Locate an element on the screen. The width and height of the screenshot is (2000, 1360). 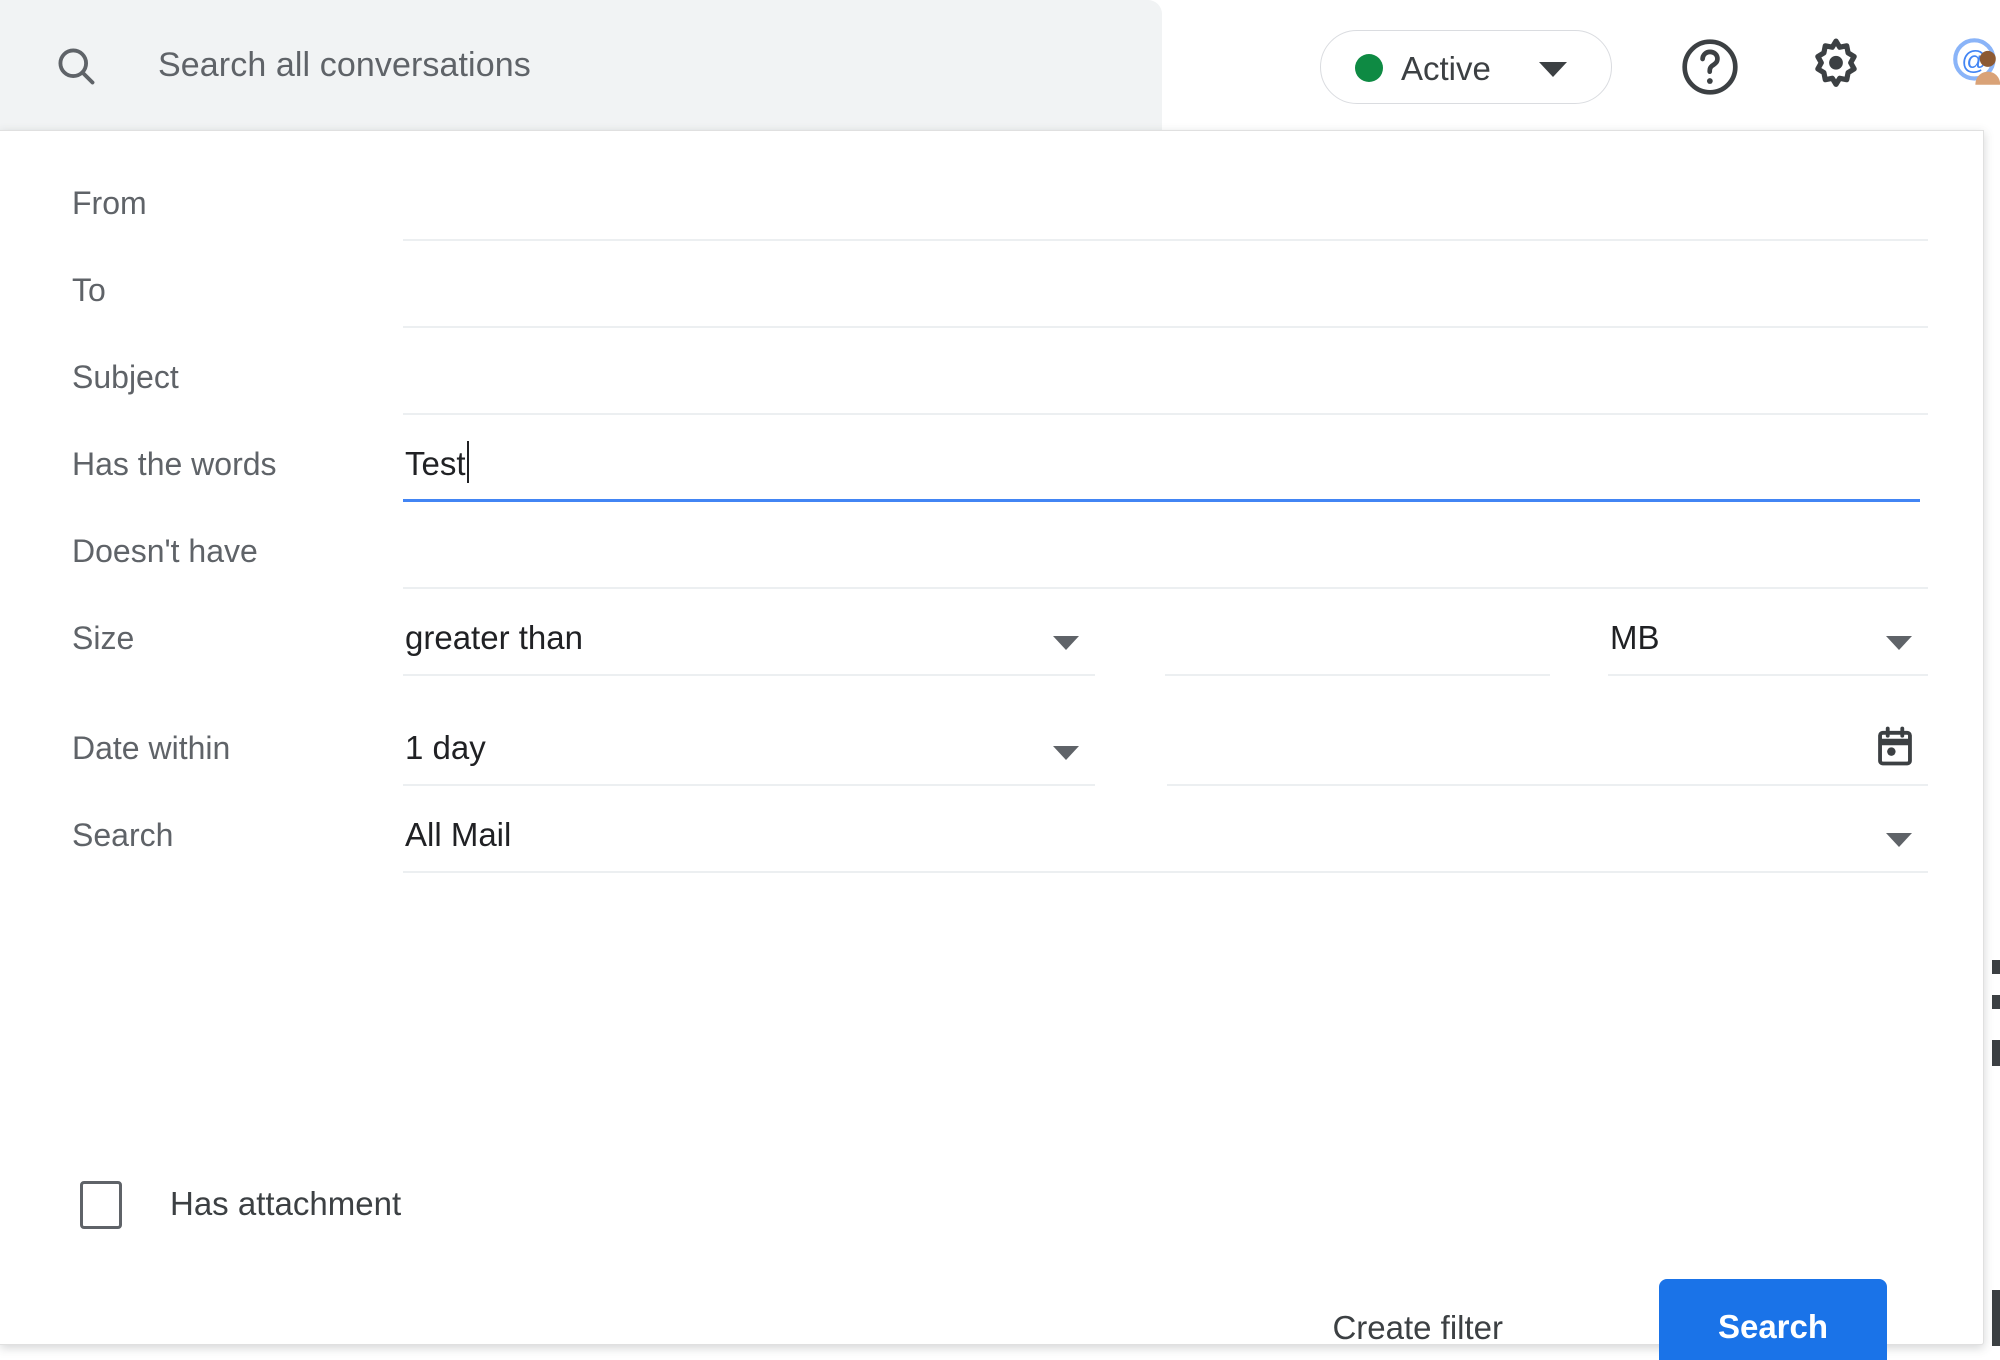
has-the-words-input: Test is located at coordinates (1161, 465).